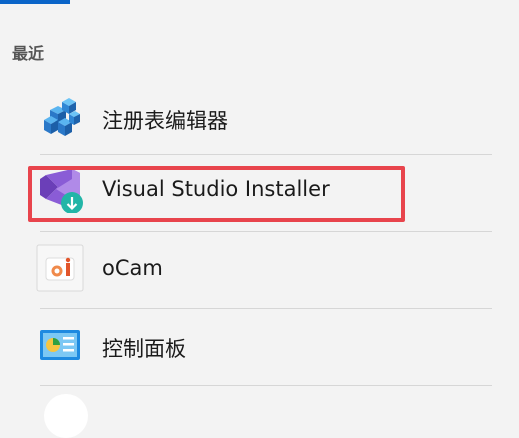 Image resolution: width=519 pixels, height=438 pixels. Describe the element at coordinates (60, 268) in the screenshot. I see `ocam-icon` at that location.